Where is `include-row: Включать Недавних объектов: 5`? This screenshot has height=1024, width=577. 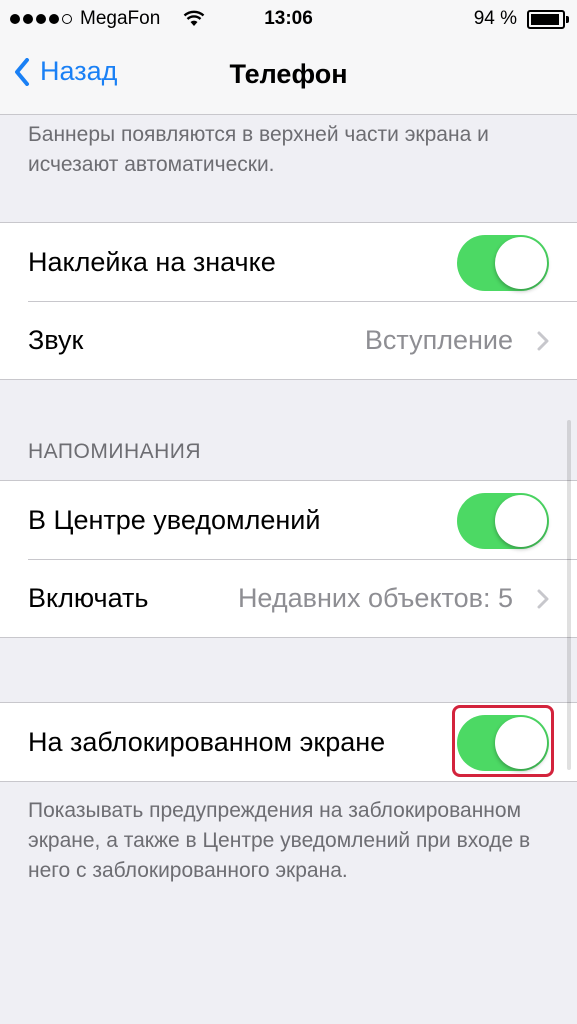
include-row: Включать Недавних объектов: 5 is located at coordinates (288, 598).